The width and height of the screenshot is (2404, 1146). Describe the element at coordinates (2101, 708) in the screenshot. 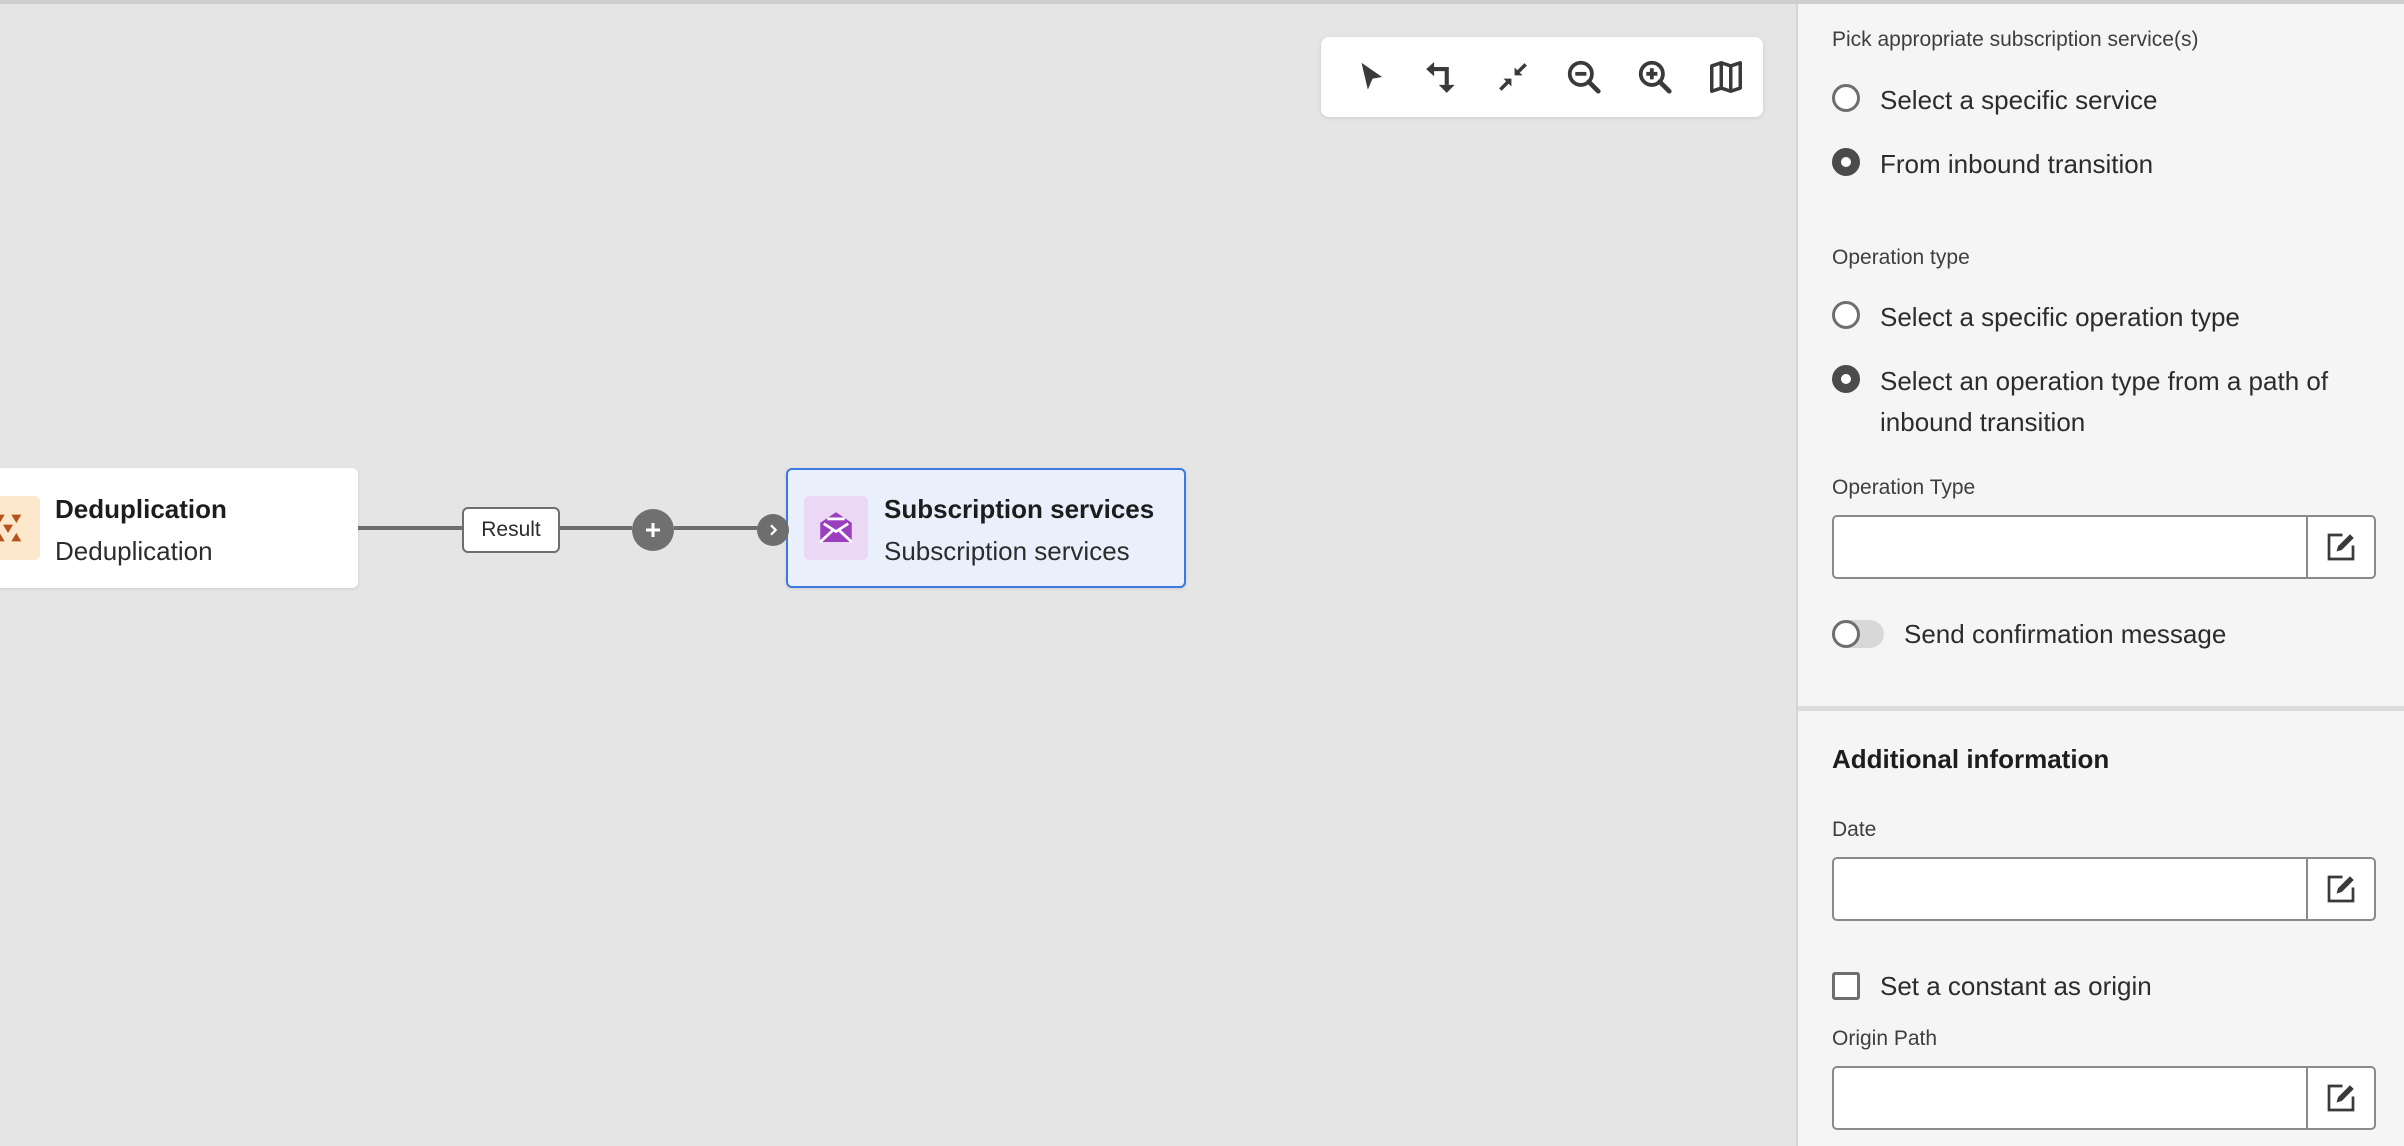

I see `section-divider` at that location.